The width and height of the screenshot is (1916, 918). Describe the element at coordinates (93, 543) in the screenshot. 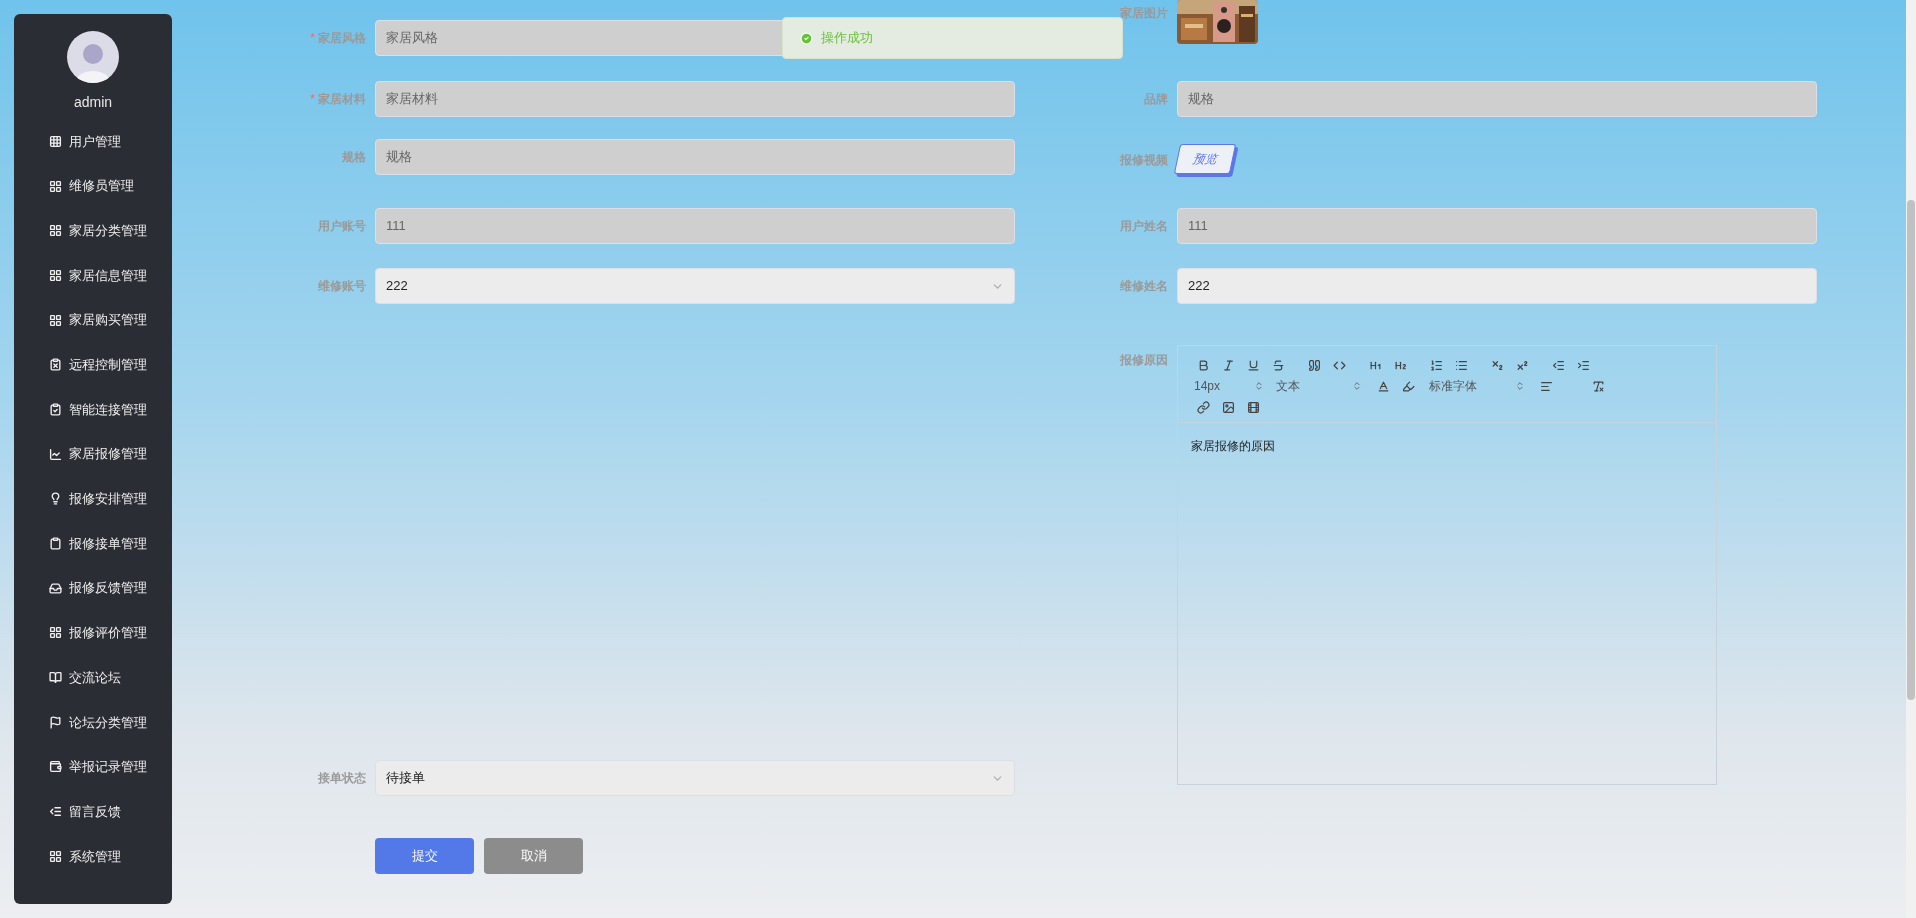

I see `sidebar-item: 报修接单管理` at that location.